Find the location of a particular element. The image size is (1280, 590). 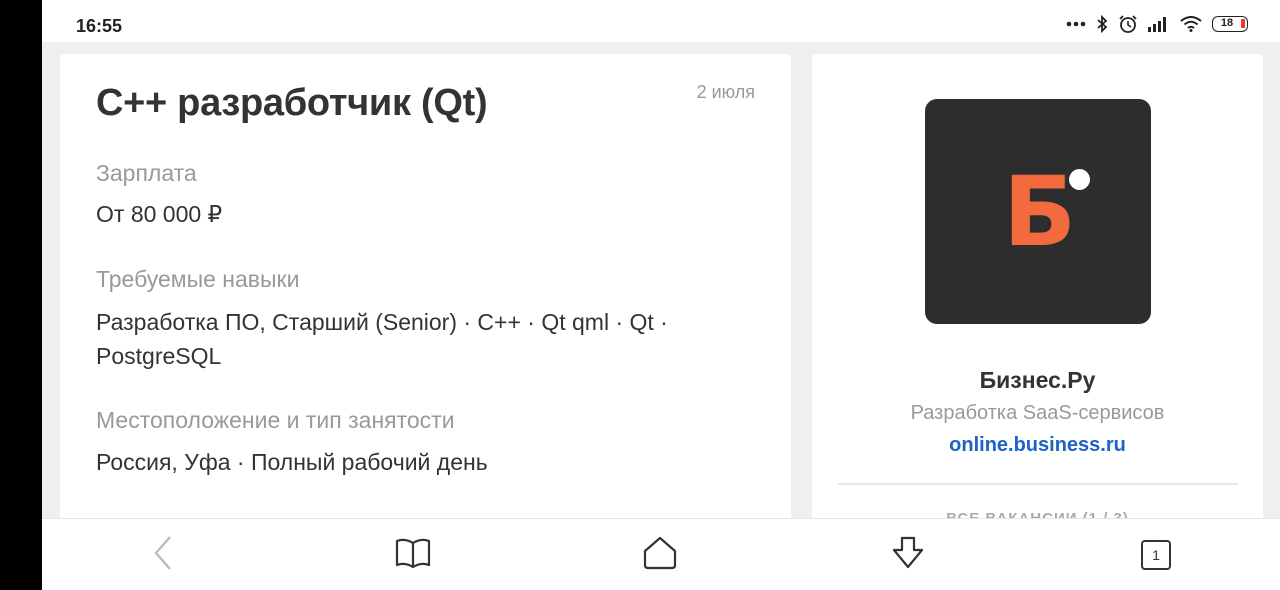

status-icons: 18 is located at coordinates (1157, 24).